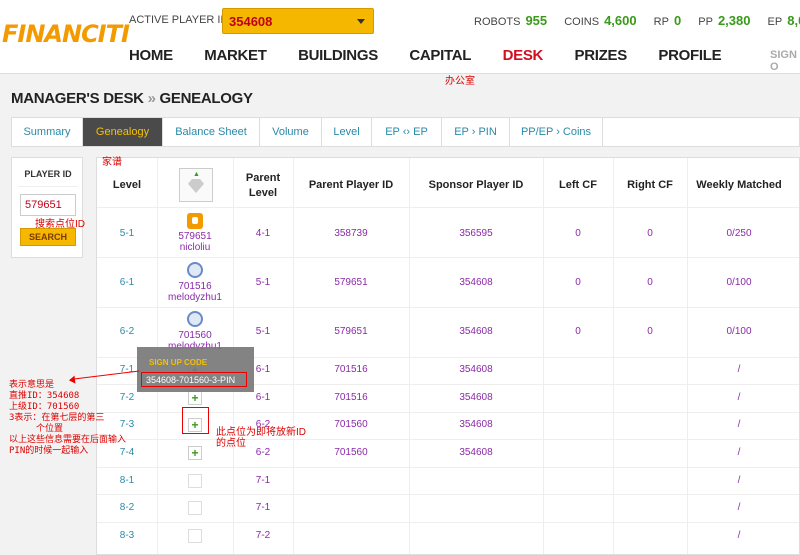 Image resolution: width=800 pixels, height=555 pixels. What do you see at coordinates (689, 55) in the screenshot?
I see `nav-profile: PROFILE` at bounding box center [689, 55].